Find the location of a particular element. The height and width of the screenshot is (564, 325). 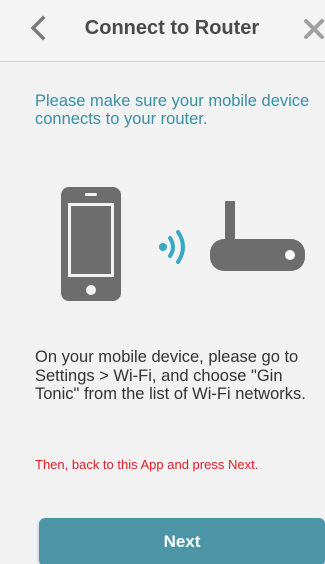

chevron-left-icon is located at coordinates (38, 28).